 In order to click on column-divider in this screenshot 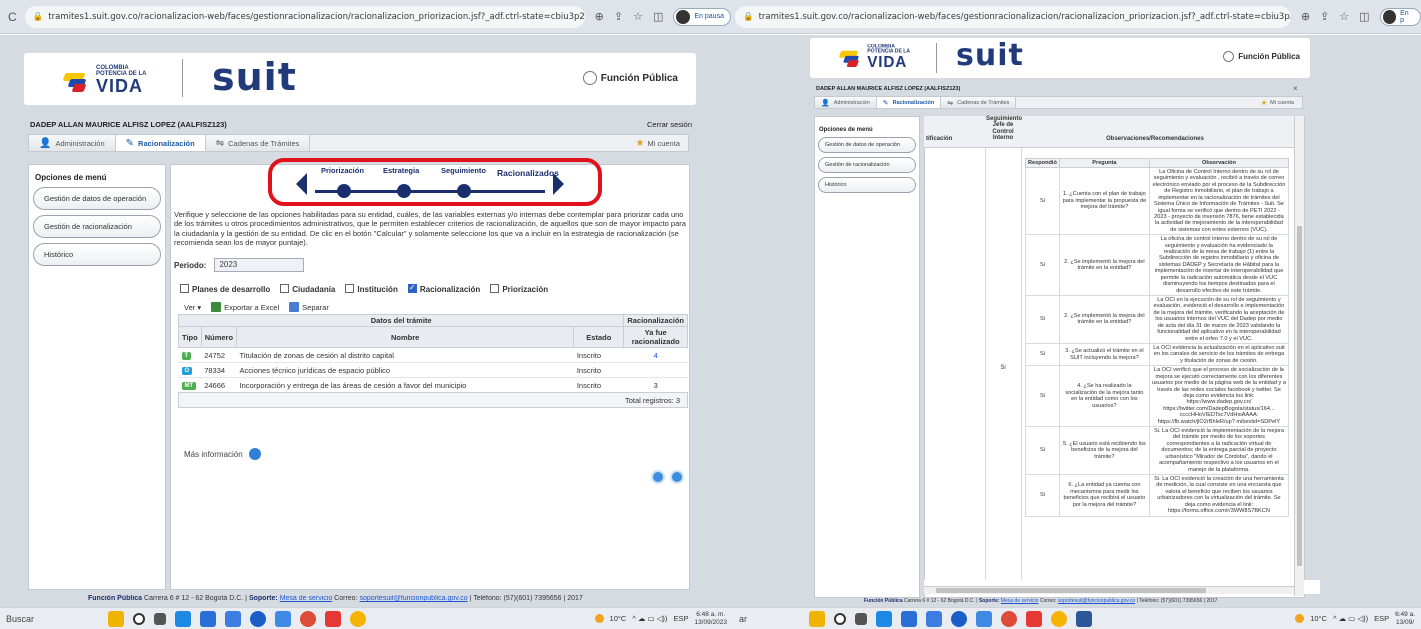, I will do `click(1021, 370)`.